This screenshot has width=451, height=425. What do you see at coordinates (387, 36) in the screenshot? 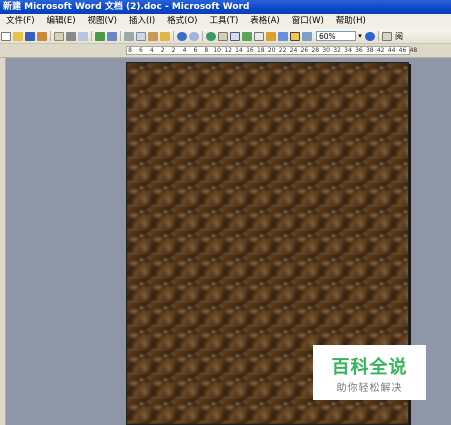
I see `read-icon` at bounding box center [387, 36].